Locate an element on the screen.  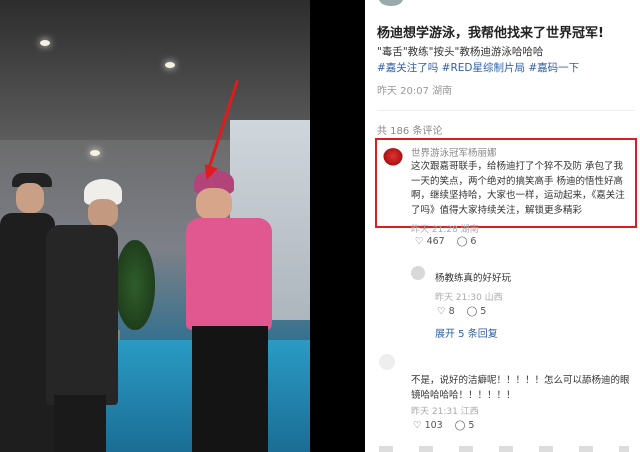
post-text: "毒舌"教练"按头"教杨迪游泳哈哈哈 is located at coordinates (460, 52).